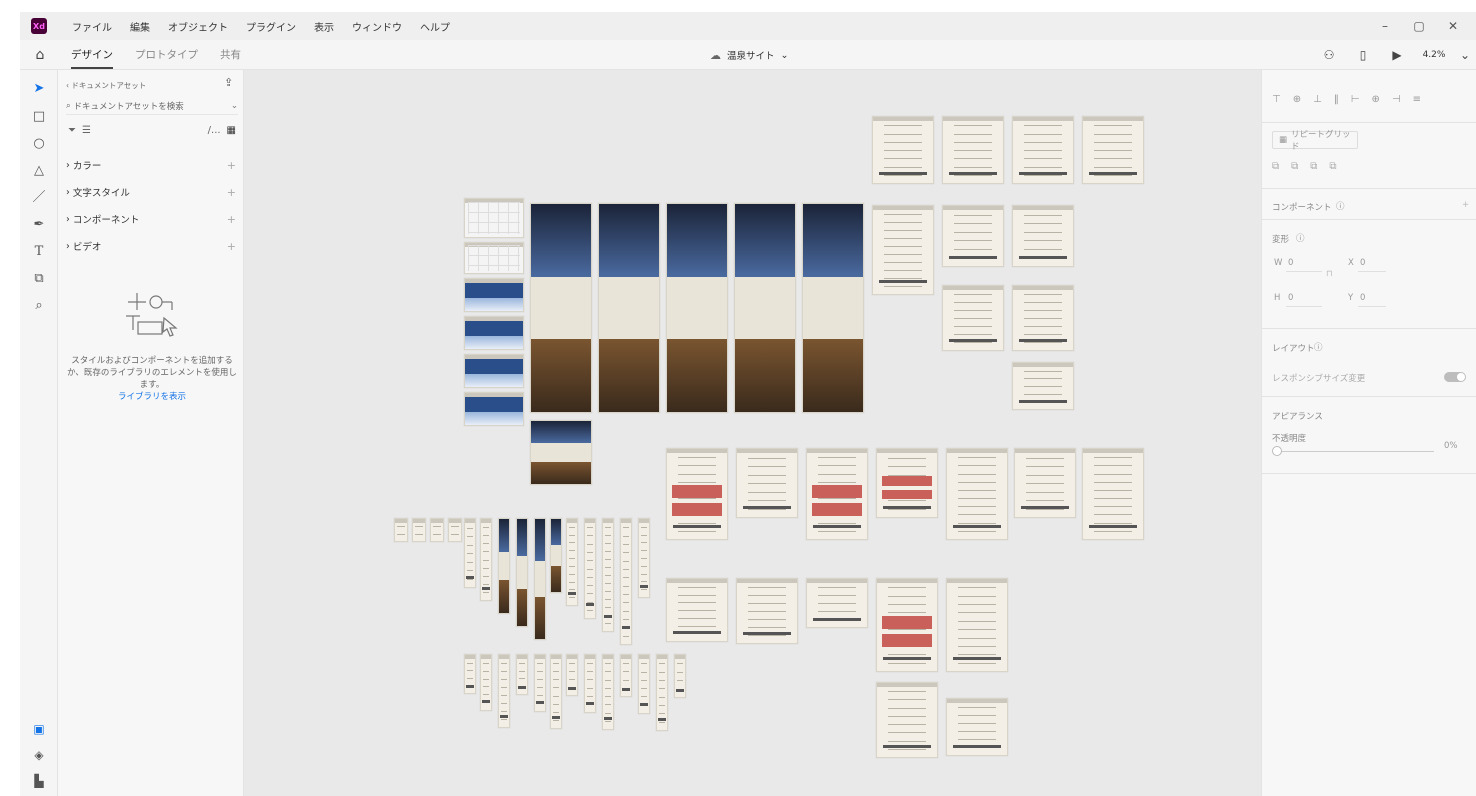  What do you see at coordinates (1354, 451) in the screenshot?
I see `opacity-slider-track` at bounding box center [1354, 451].